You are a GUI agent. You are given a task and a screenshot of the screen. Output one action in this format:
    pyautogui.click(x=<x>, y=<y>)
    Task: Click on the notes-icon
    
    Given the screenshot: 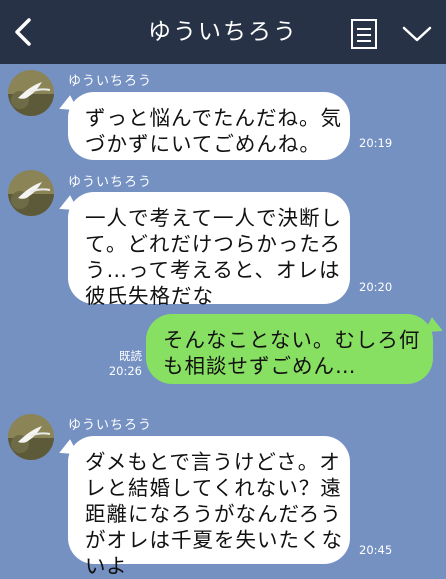 What is the action you would take?
    pyautogui.click(x=364, y=34)
    